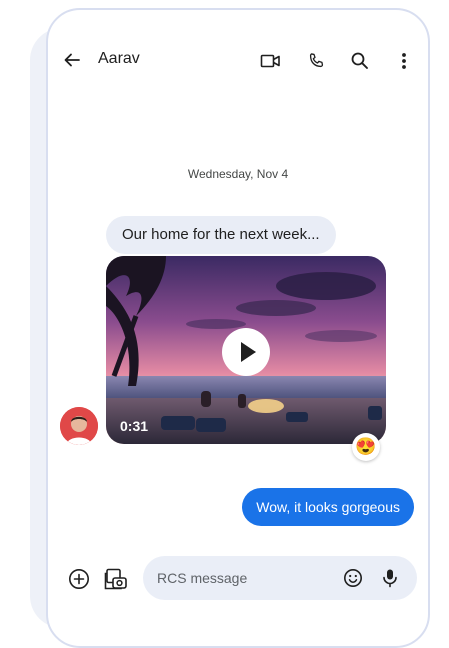  Describe the element at coordinates (328, 507) in the screenshot. I see `outgoing-message-bubble: Wow, it looks gorgeous` at that location.